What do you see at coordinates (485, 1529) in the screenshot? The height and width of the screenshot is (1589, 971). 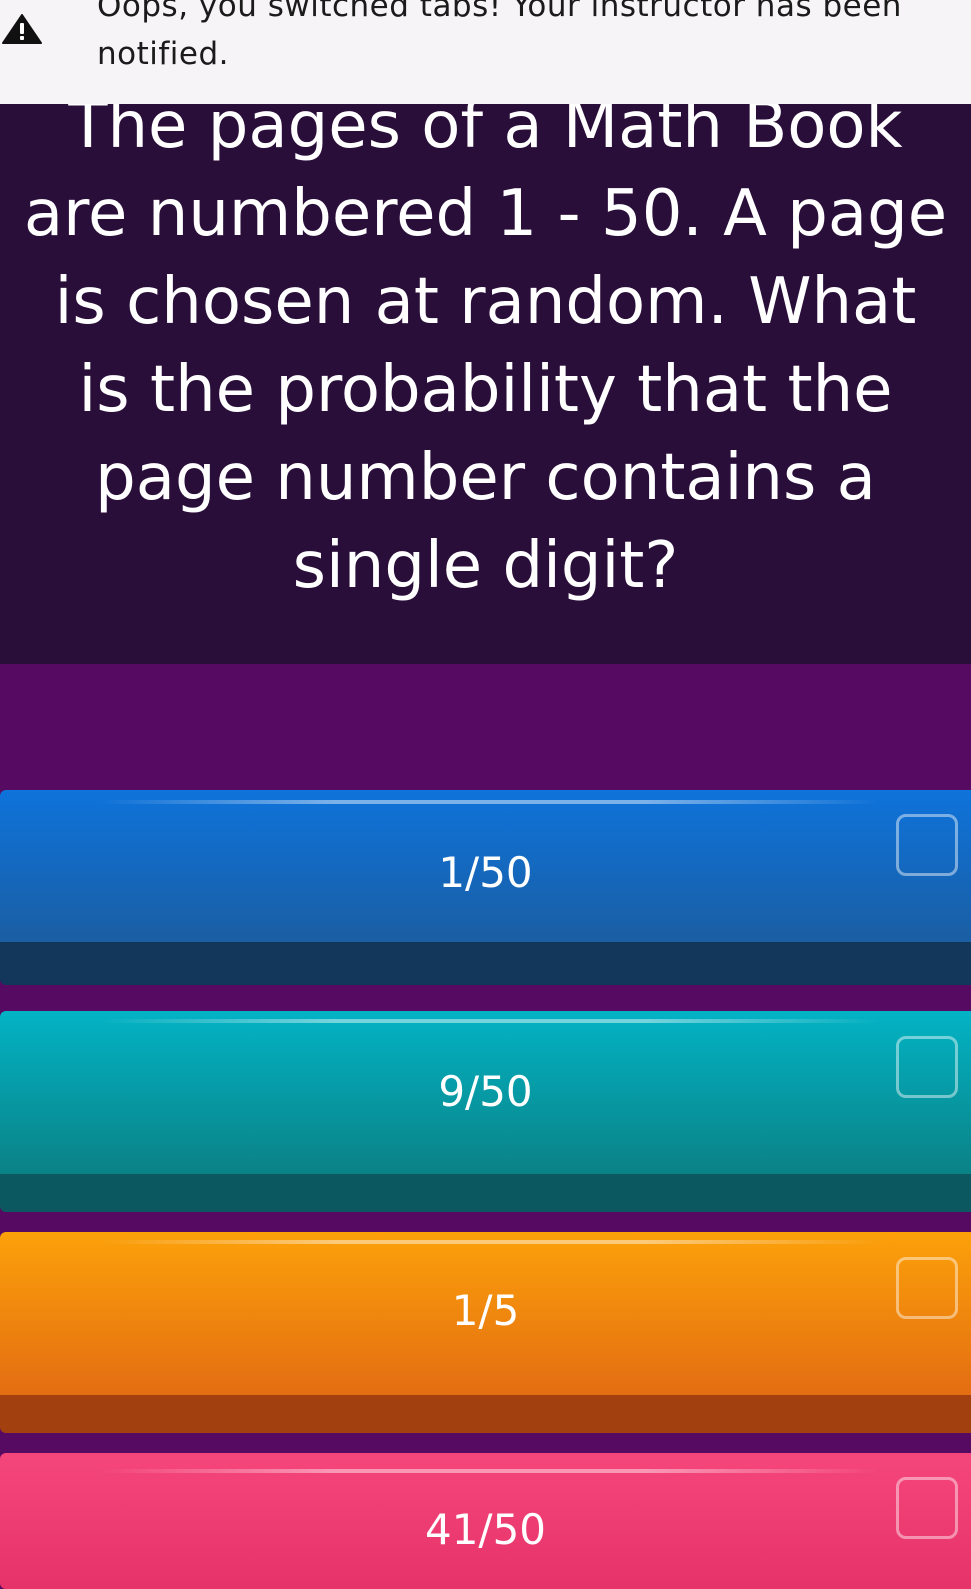 I see `answer-option-label: 41/50` at bounding box center [485, 1529].